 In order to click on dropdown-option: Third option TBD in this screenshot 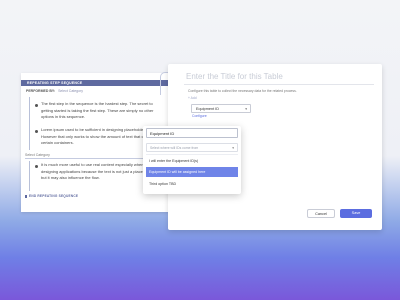, I will do `click(192, 184)`.